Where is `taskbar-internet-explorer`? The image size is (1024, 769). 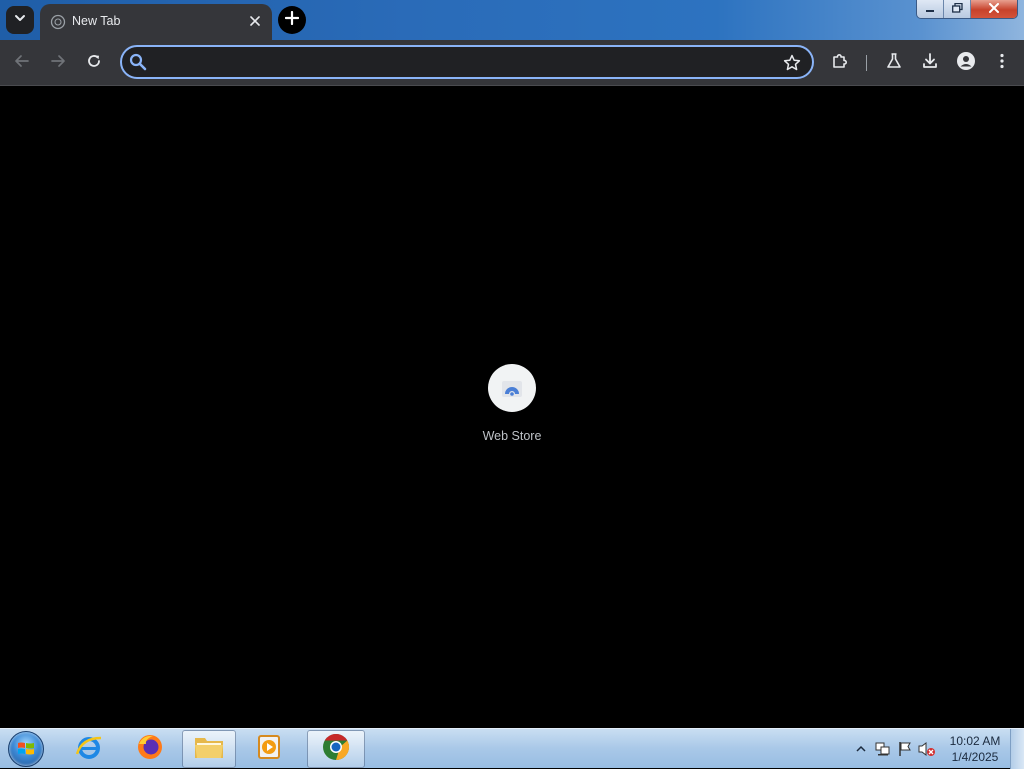
taskbar-internet-explorer is located at coordinates (89, 749).